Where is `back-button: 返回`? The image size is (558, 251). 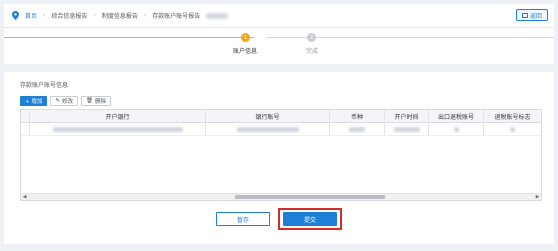
back-button: 返回 is located at coordinates (532, 15).